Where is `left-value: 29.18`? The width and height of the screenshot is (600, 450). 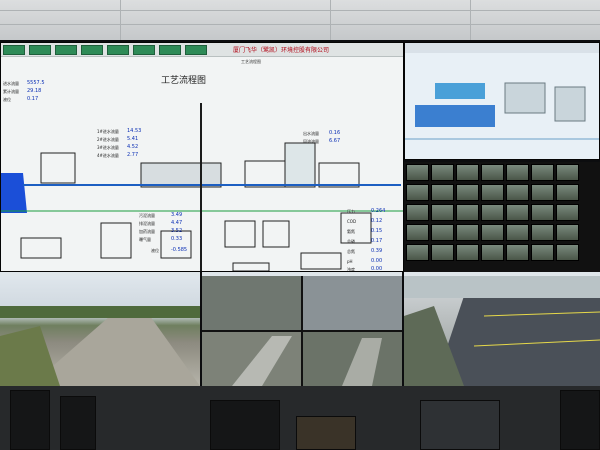 left-value: 29.18 is located at coordinates (34, 91).